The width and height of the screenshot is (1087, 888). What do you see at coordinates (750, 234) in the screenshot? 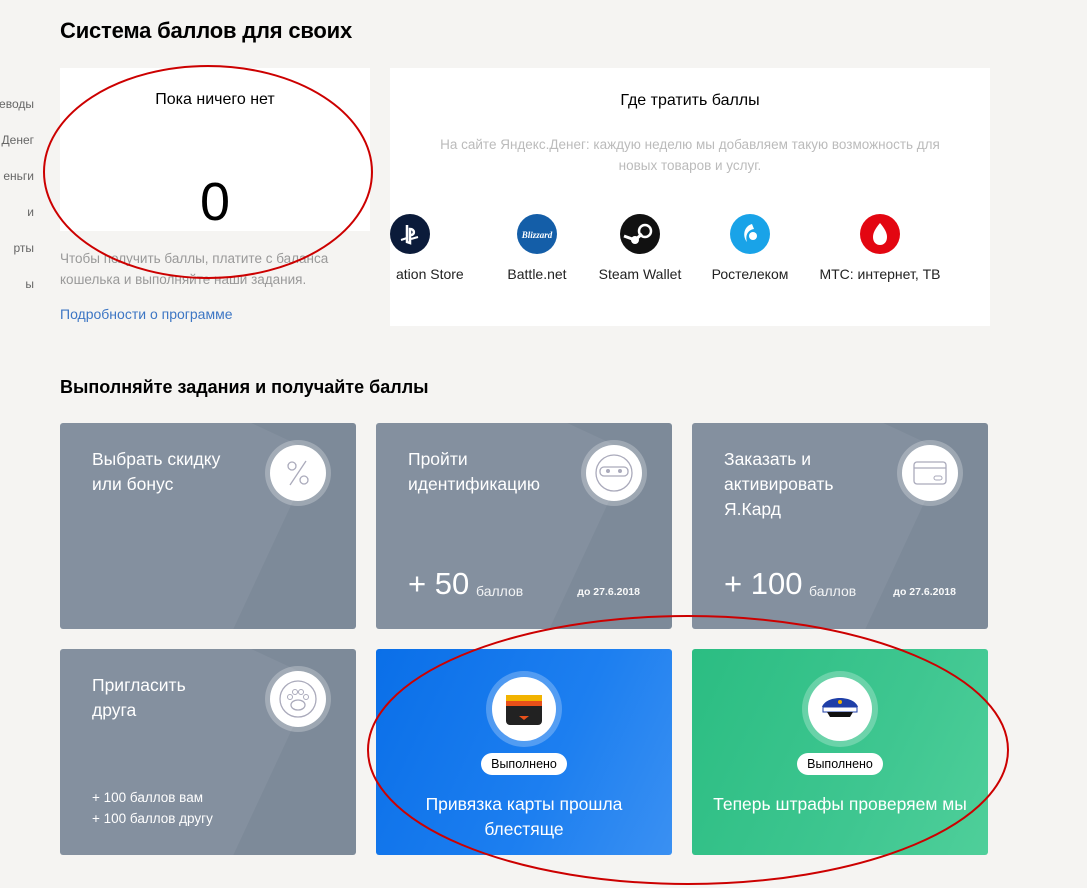
I see `rostelecom-icon` at bounding box center [750, 234].